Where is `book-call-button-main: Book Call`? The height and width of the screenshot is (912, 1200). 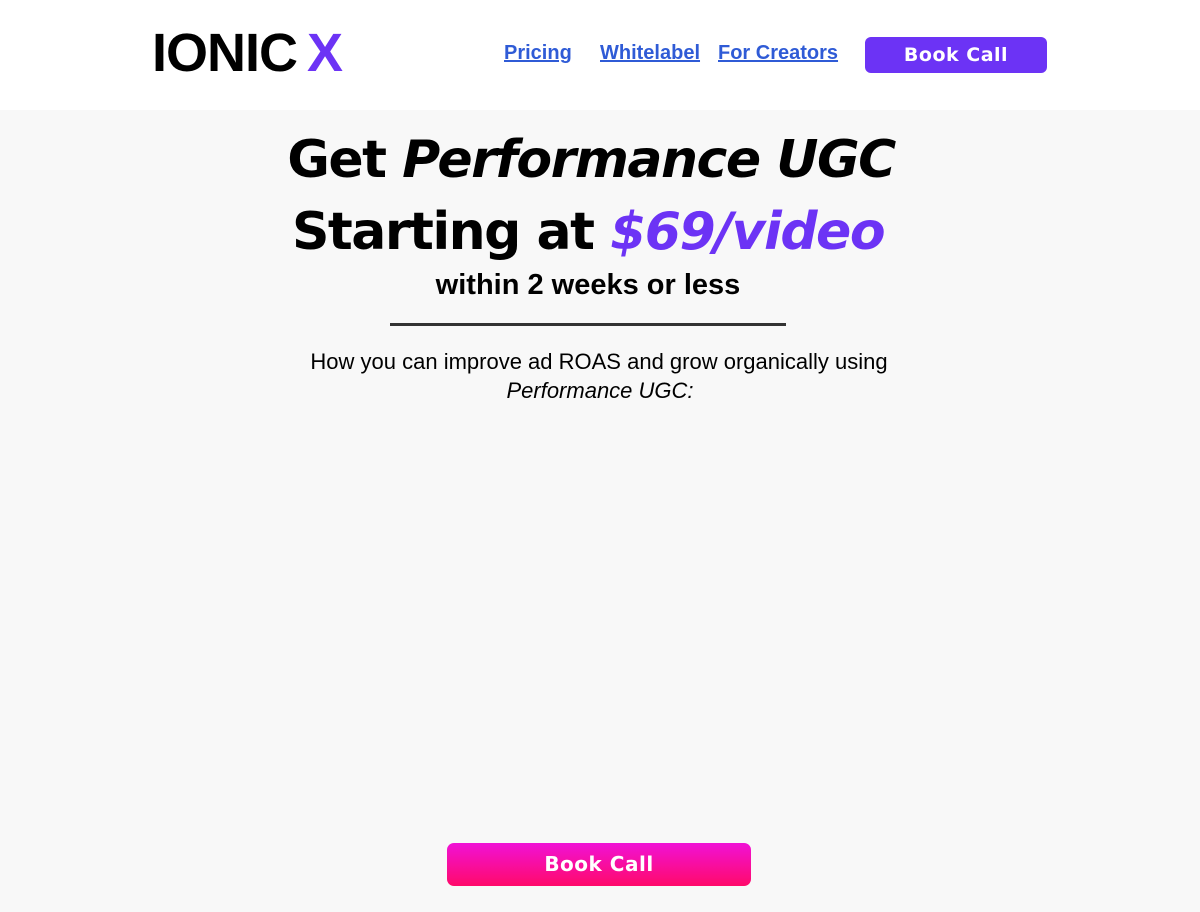
book-call-button-main: Book Call is located at coordinates (599, 864).